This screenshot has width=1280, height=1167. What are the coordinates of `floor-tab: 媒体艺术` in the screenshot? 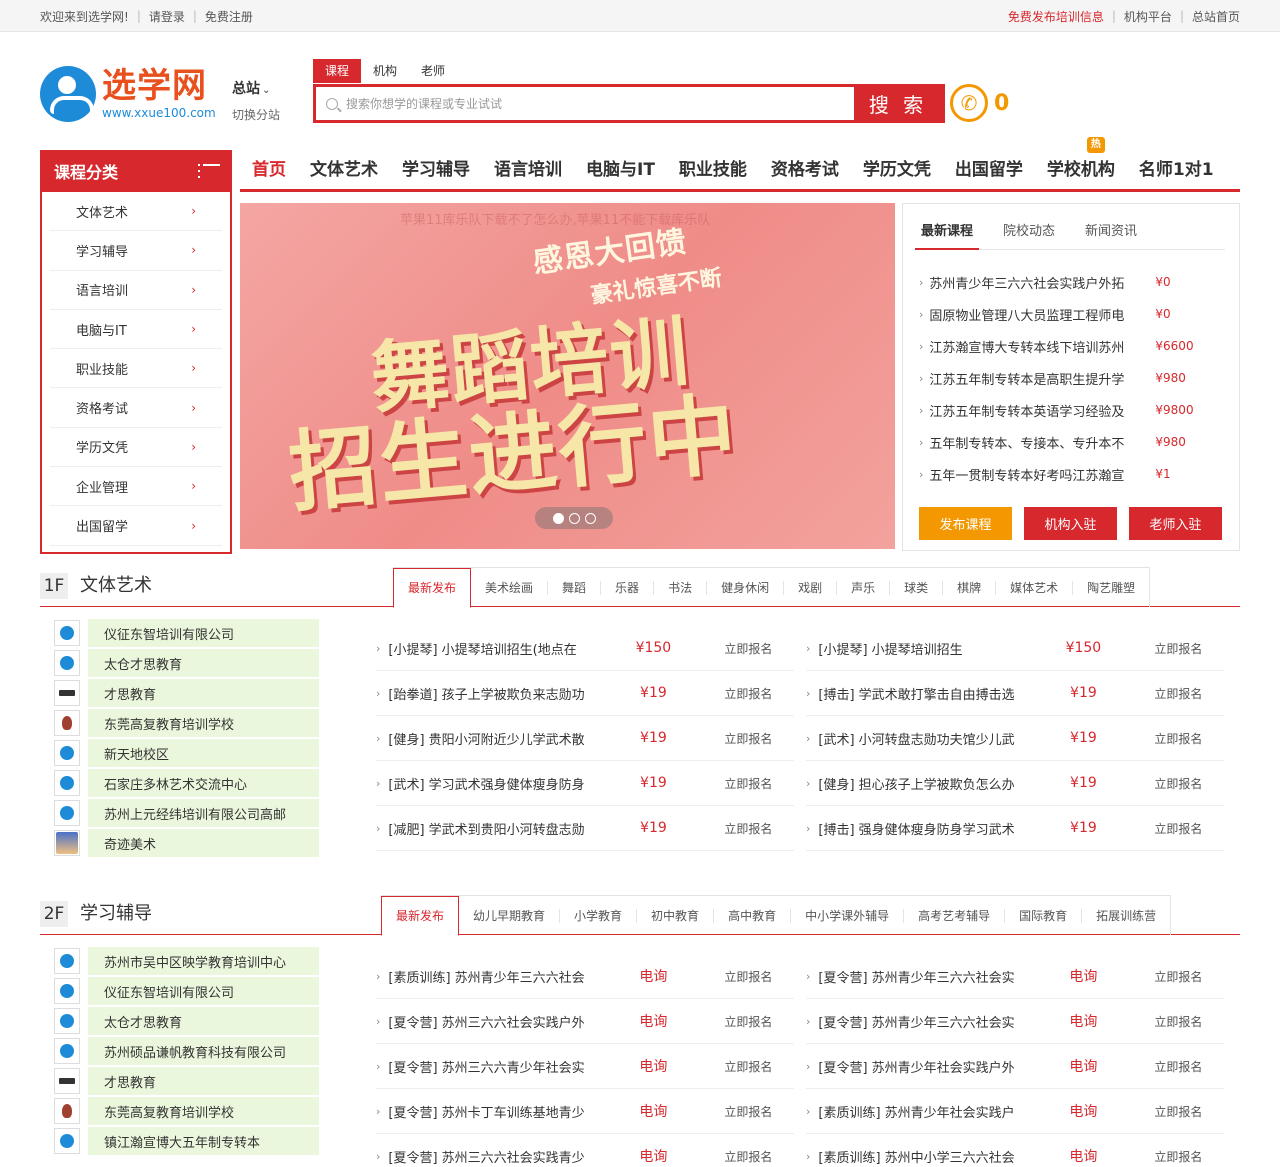 It's located at (1035, 587).